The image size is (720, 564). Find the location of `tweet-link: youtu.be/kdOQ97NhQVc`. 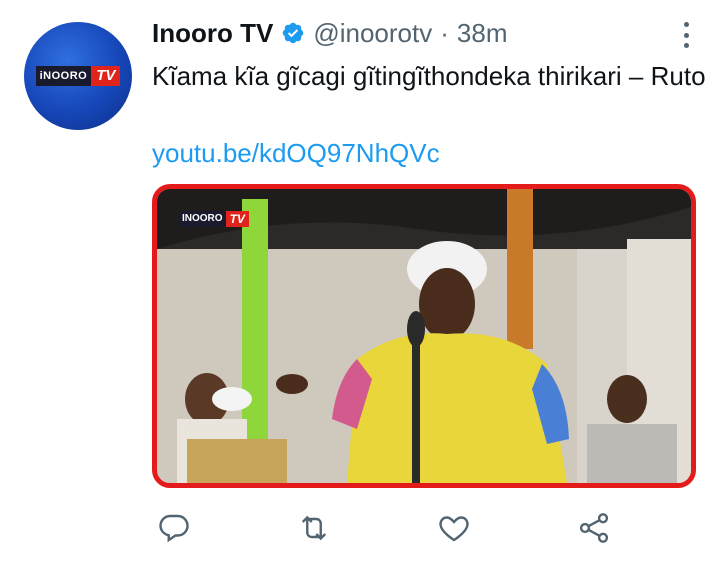

tweet-link: youtu.be/kdOQ97NhQVc is located at coordinates (296, 153).